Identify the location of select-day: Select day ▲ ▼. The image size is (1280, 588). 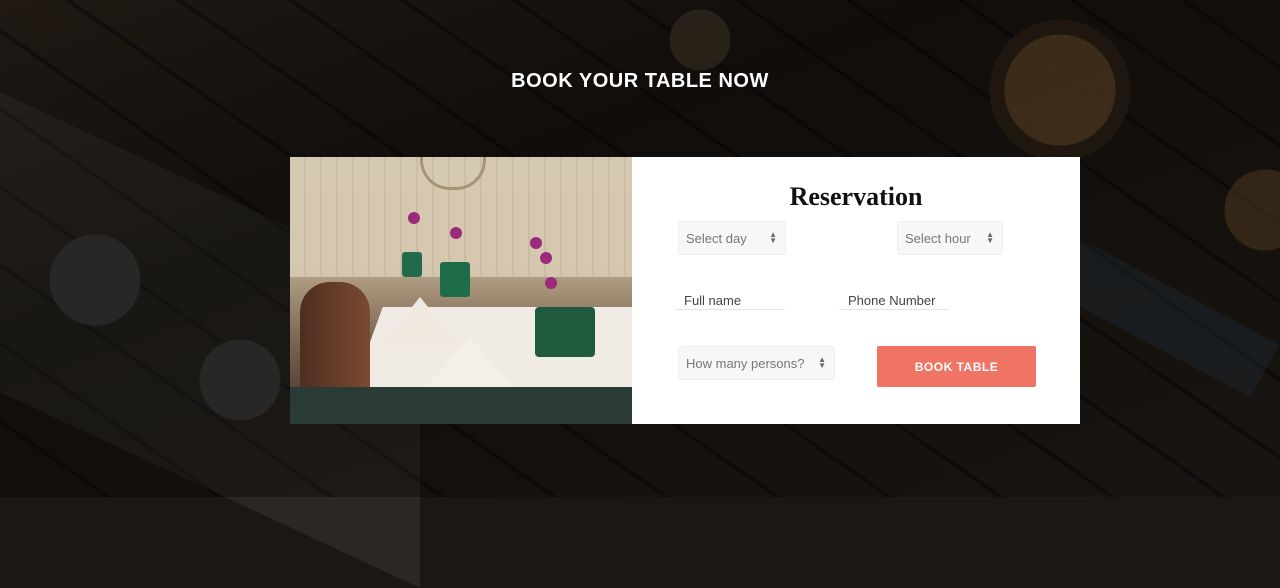
(732, 238).